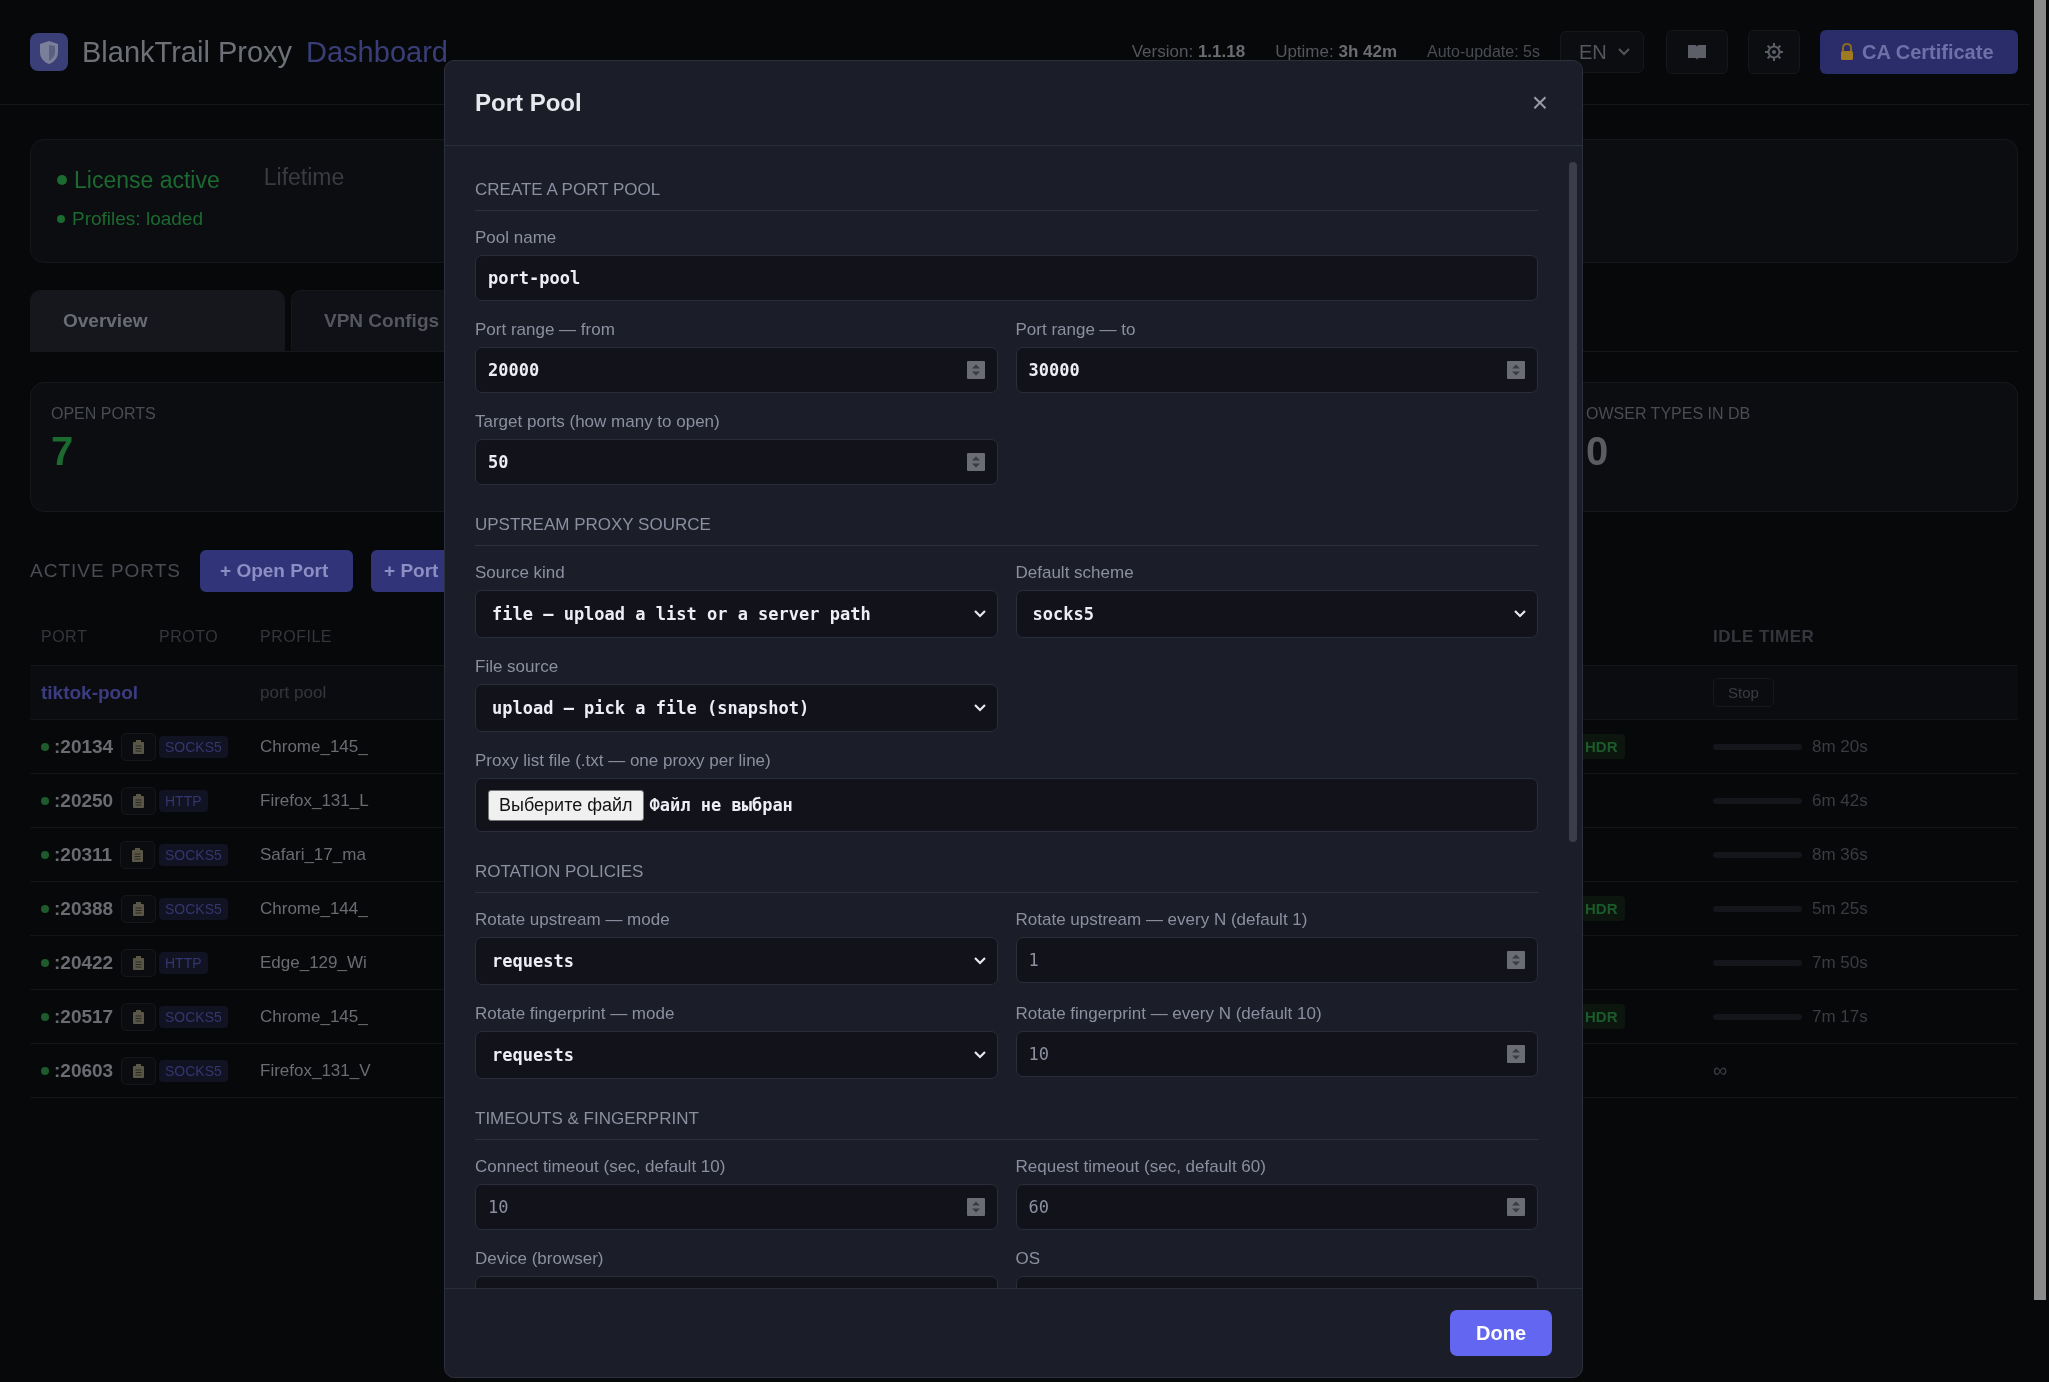 This screenshot has width=2049, height=1382. What do you see at coordinates (1598, 451) in the screenshot?
I see `stat-value: 0` at bounding box center [1598, 451].